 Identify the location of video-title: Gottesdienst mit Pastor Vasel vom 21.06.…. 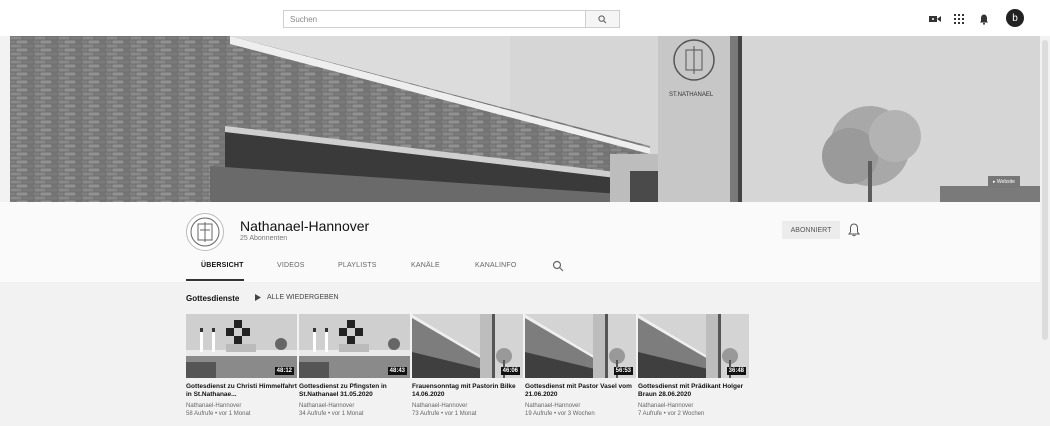
(580, 391).